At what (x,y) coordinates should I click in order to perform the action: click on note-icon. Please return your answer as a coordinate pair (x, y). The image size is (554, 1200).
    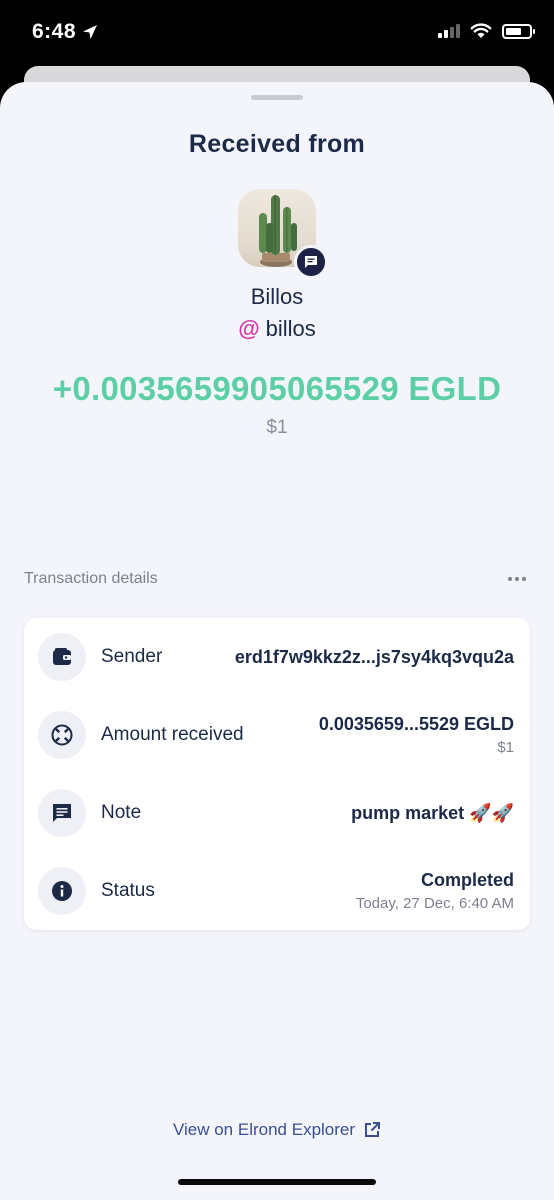
    Looking at the image, I should click on (62, 813).